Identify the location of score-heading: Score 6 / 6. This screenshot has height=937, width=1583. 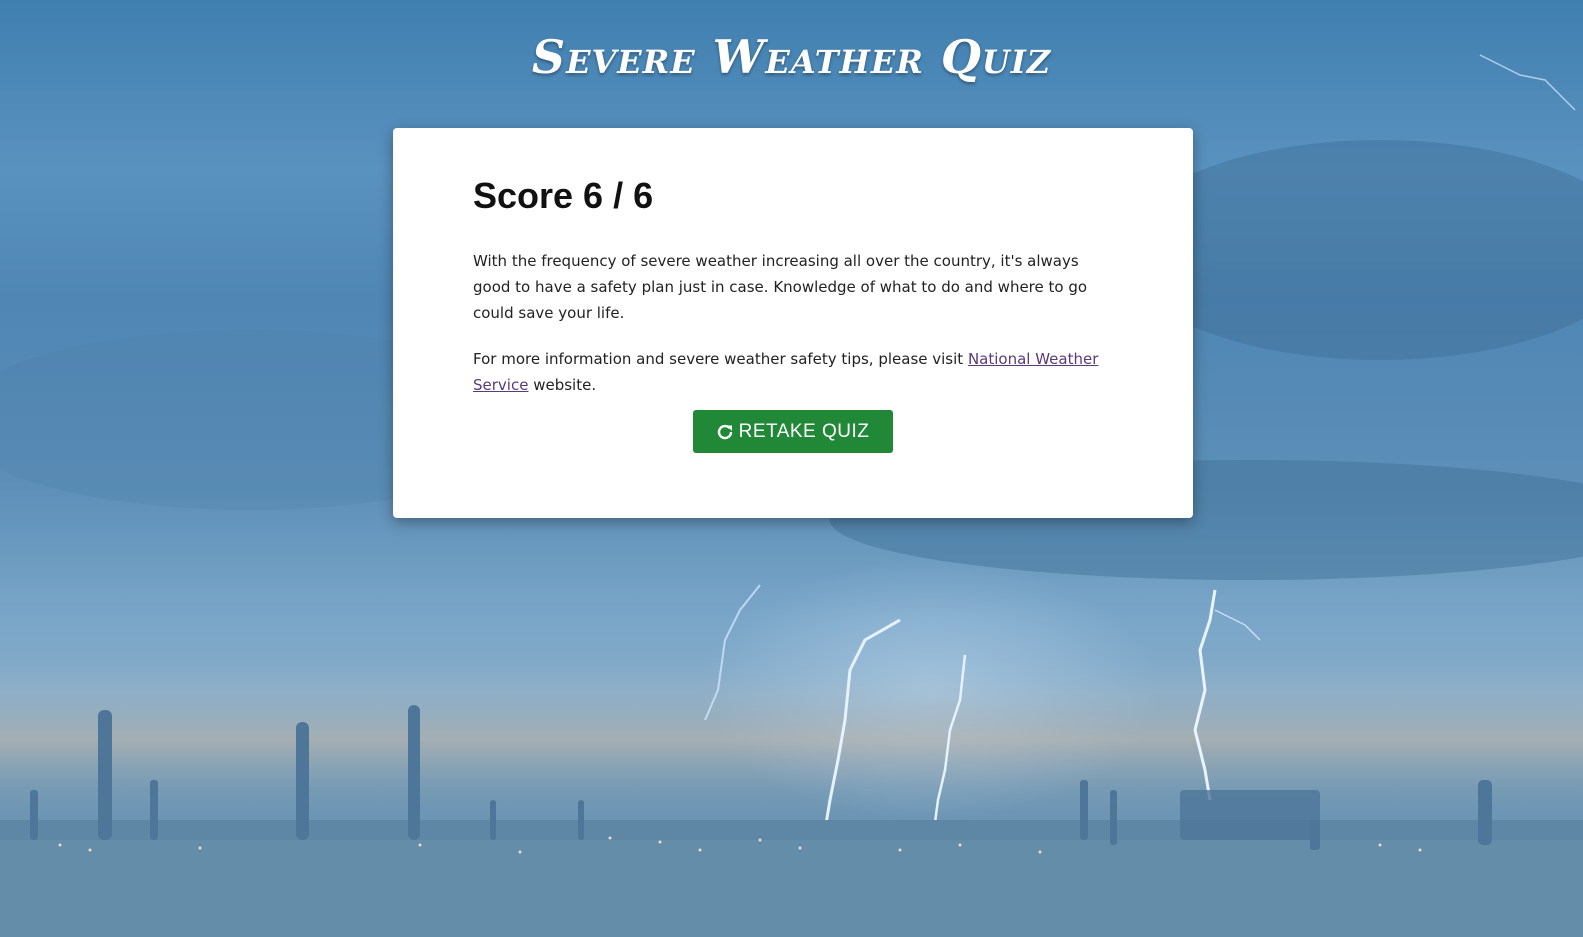
(563, 195).